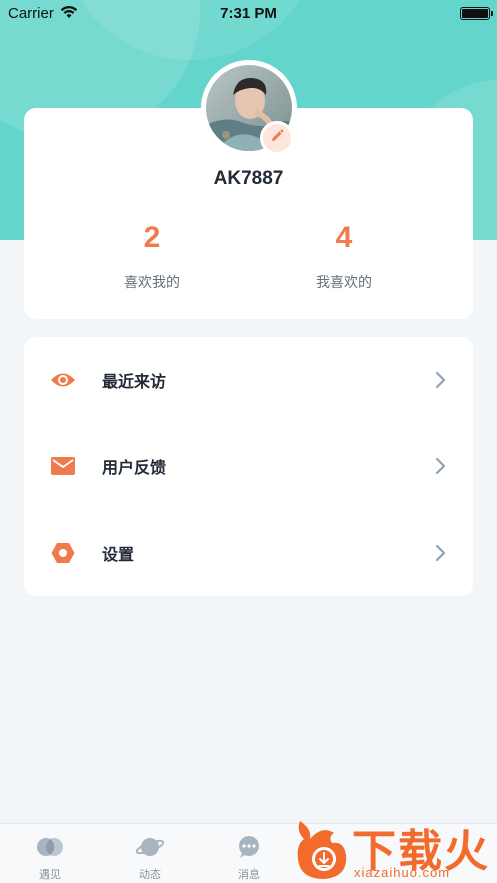 This screenshot has width=497, height=883. I want to click on i-like-label: 我喜欢的, so click(344, 282).